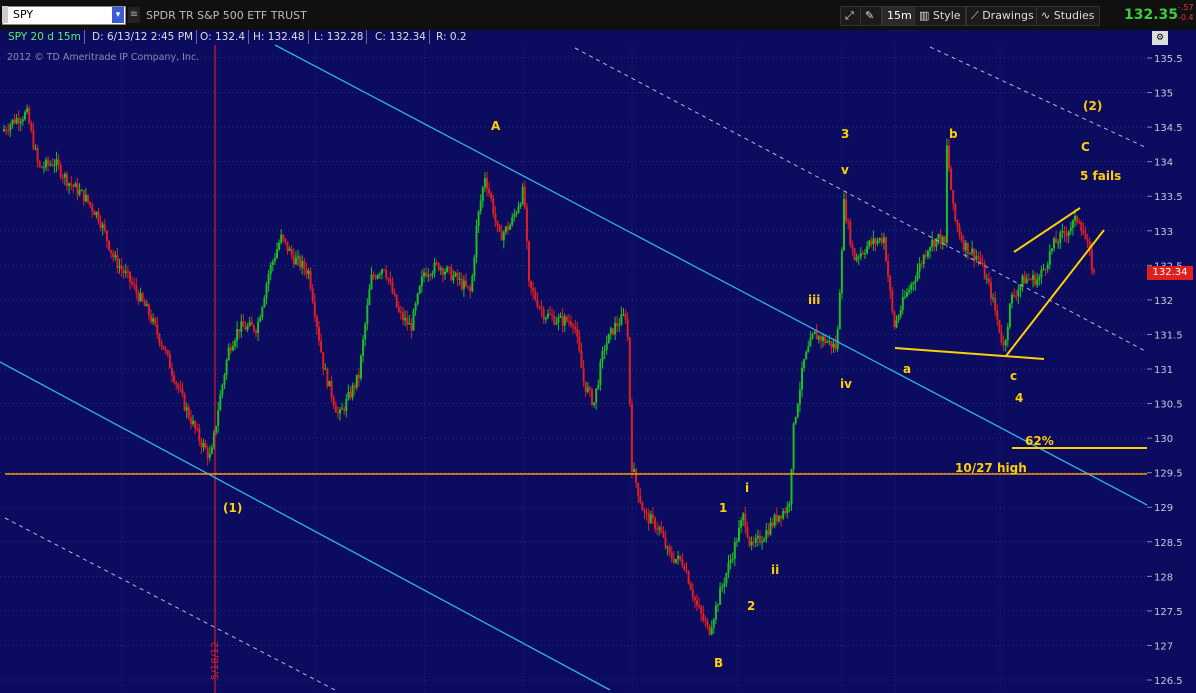 This screenshot has width=1196, height=693. I want to click on annotation-C: C, so click(1085, 147).